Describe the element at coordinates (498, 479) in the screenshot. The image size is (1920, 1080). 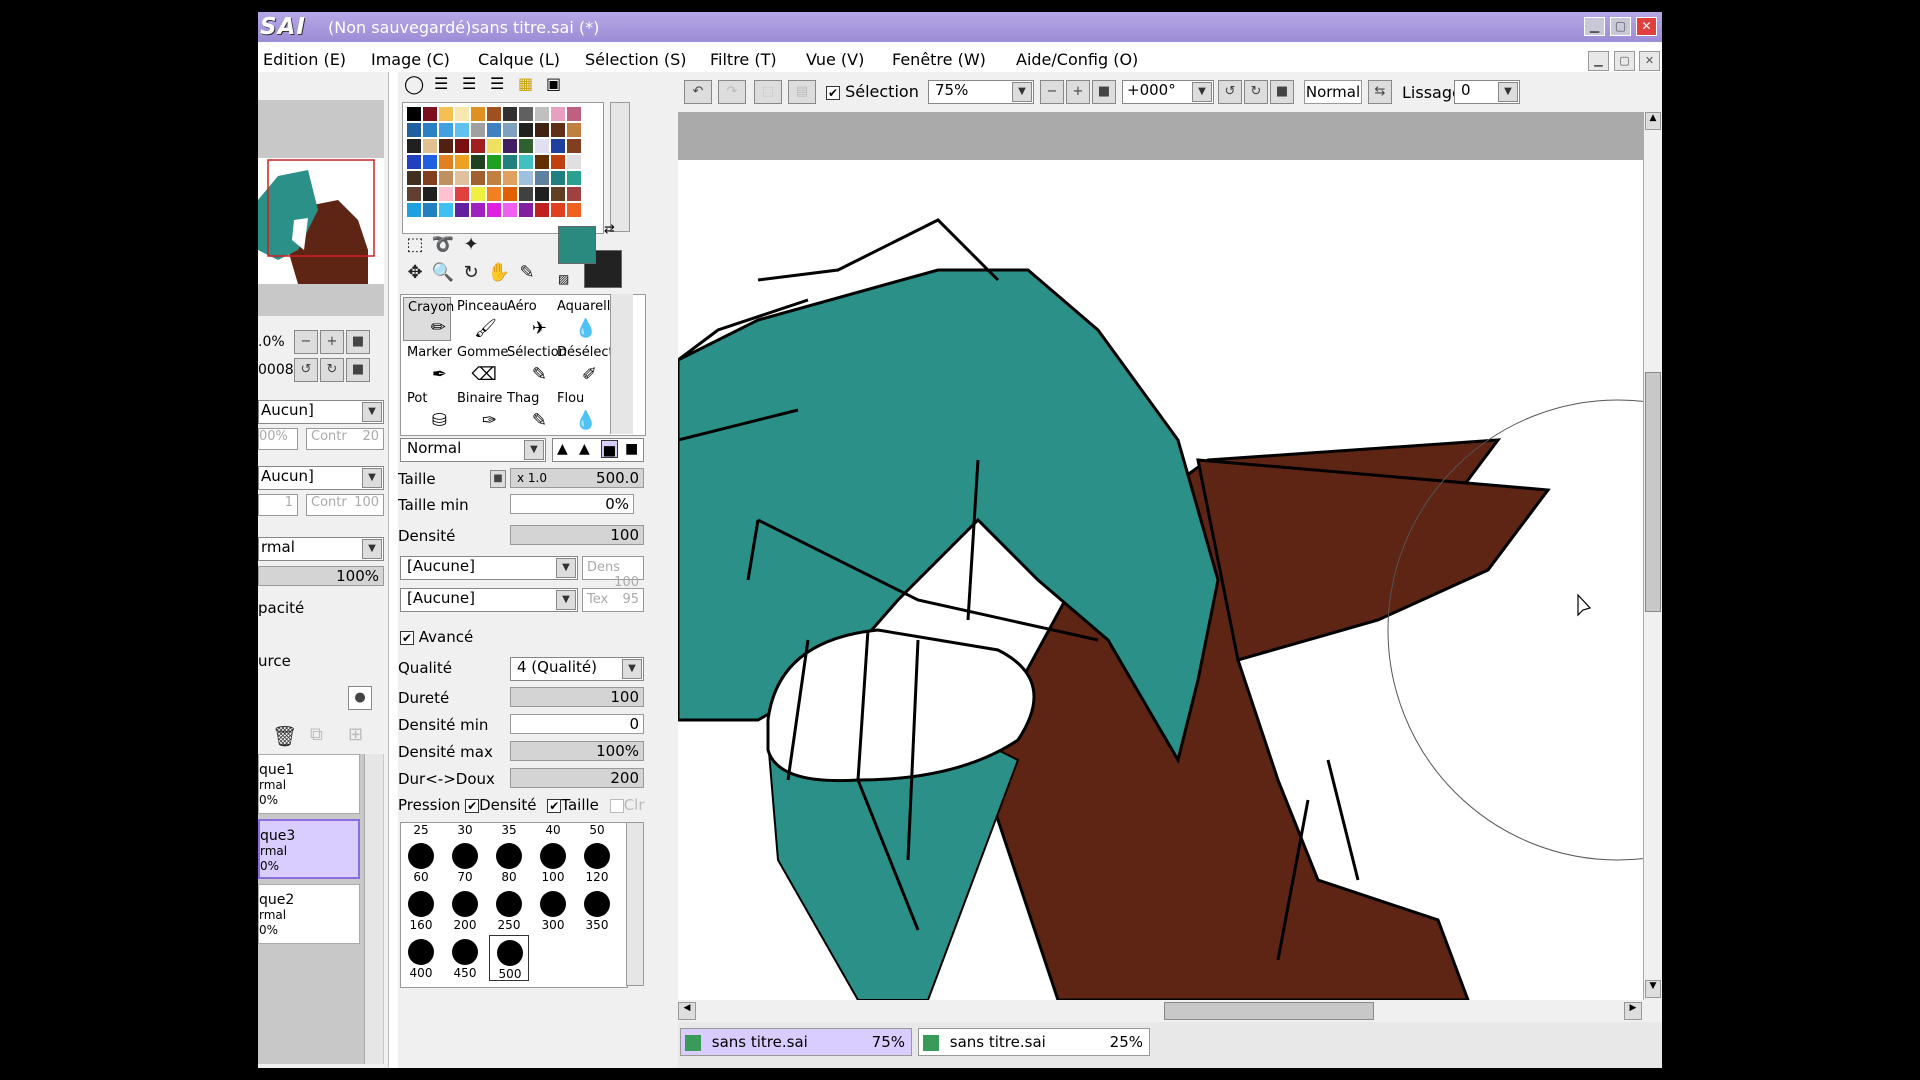
I see `size-lock-icon: ■` at that location.